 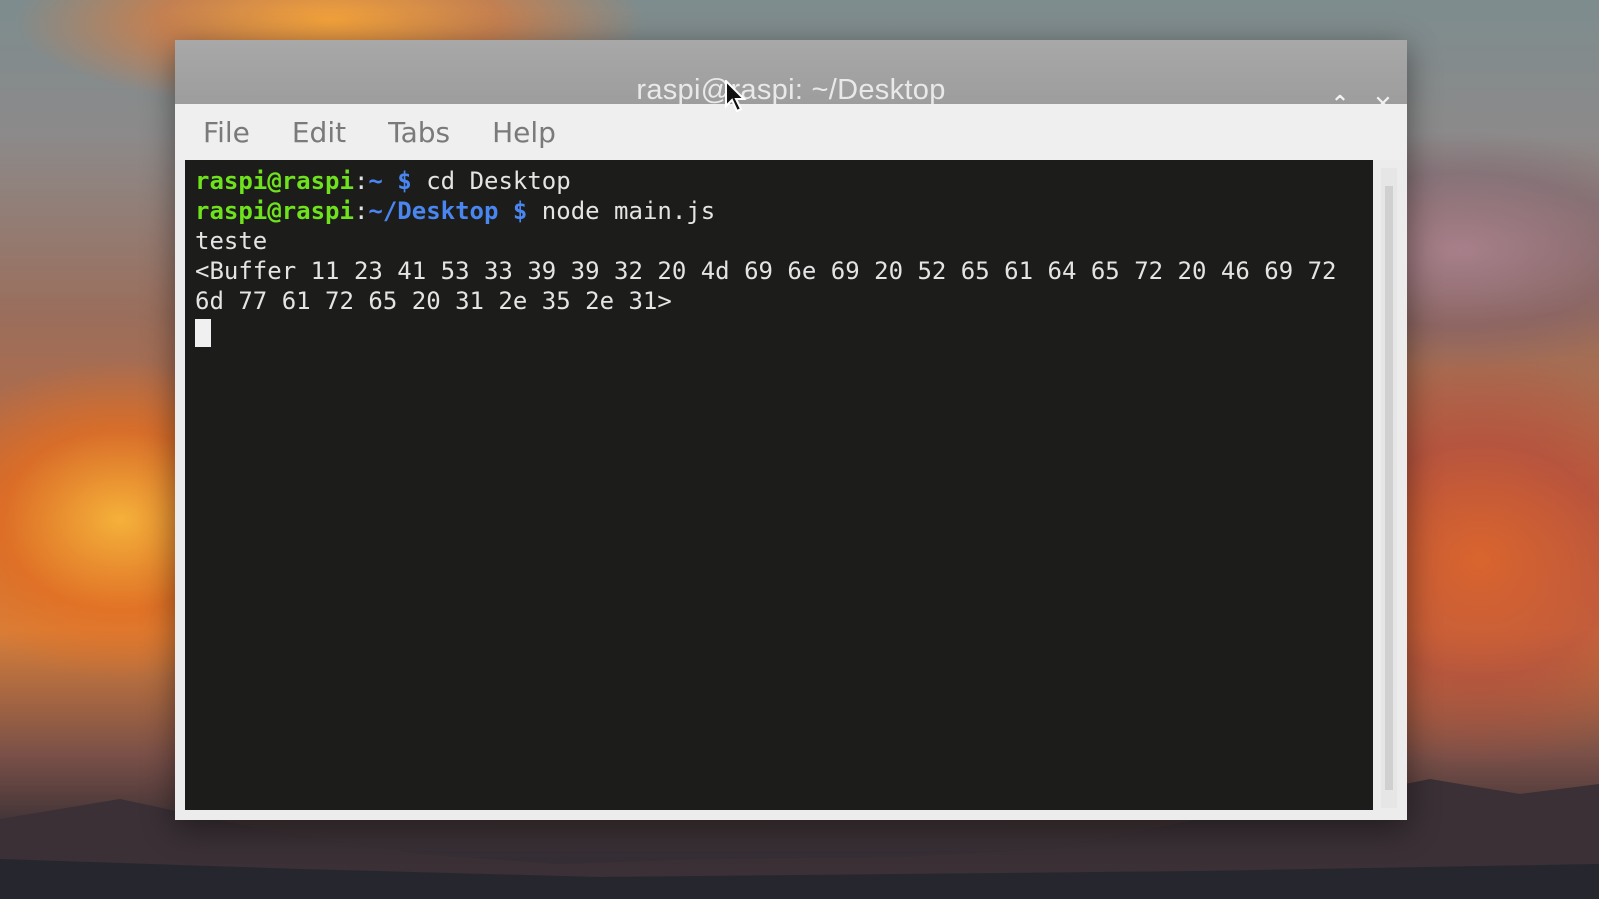 I want to click on text-cursor, so click(x=203, y=333).